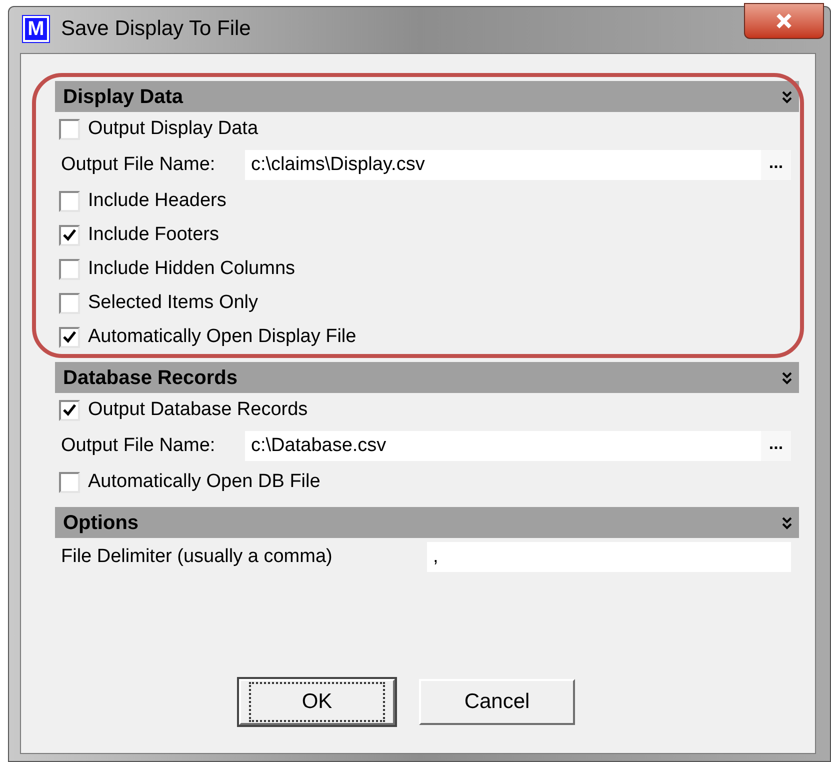  I want to click on input-field: c:\Database.csv, so click(503, 446).